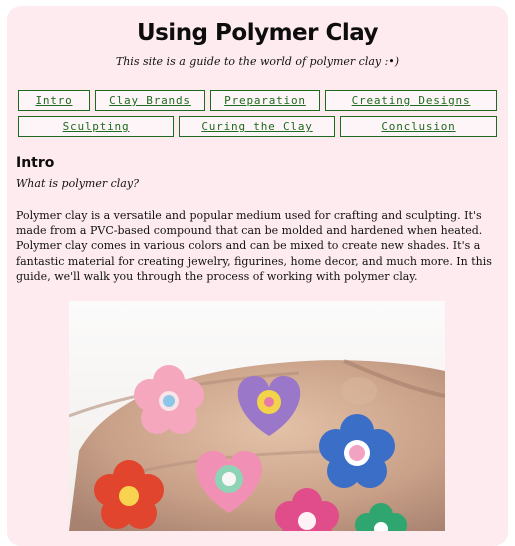 The width and height of the screenshot is (515, 546). I want to click on nav-button-sculpting: Sculpting, so click(96, 126).